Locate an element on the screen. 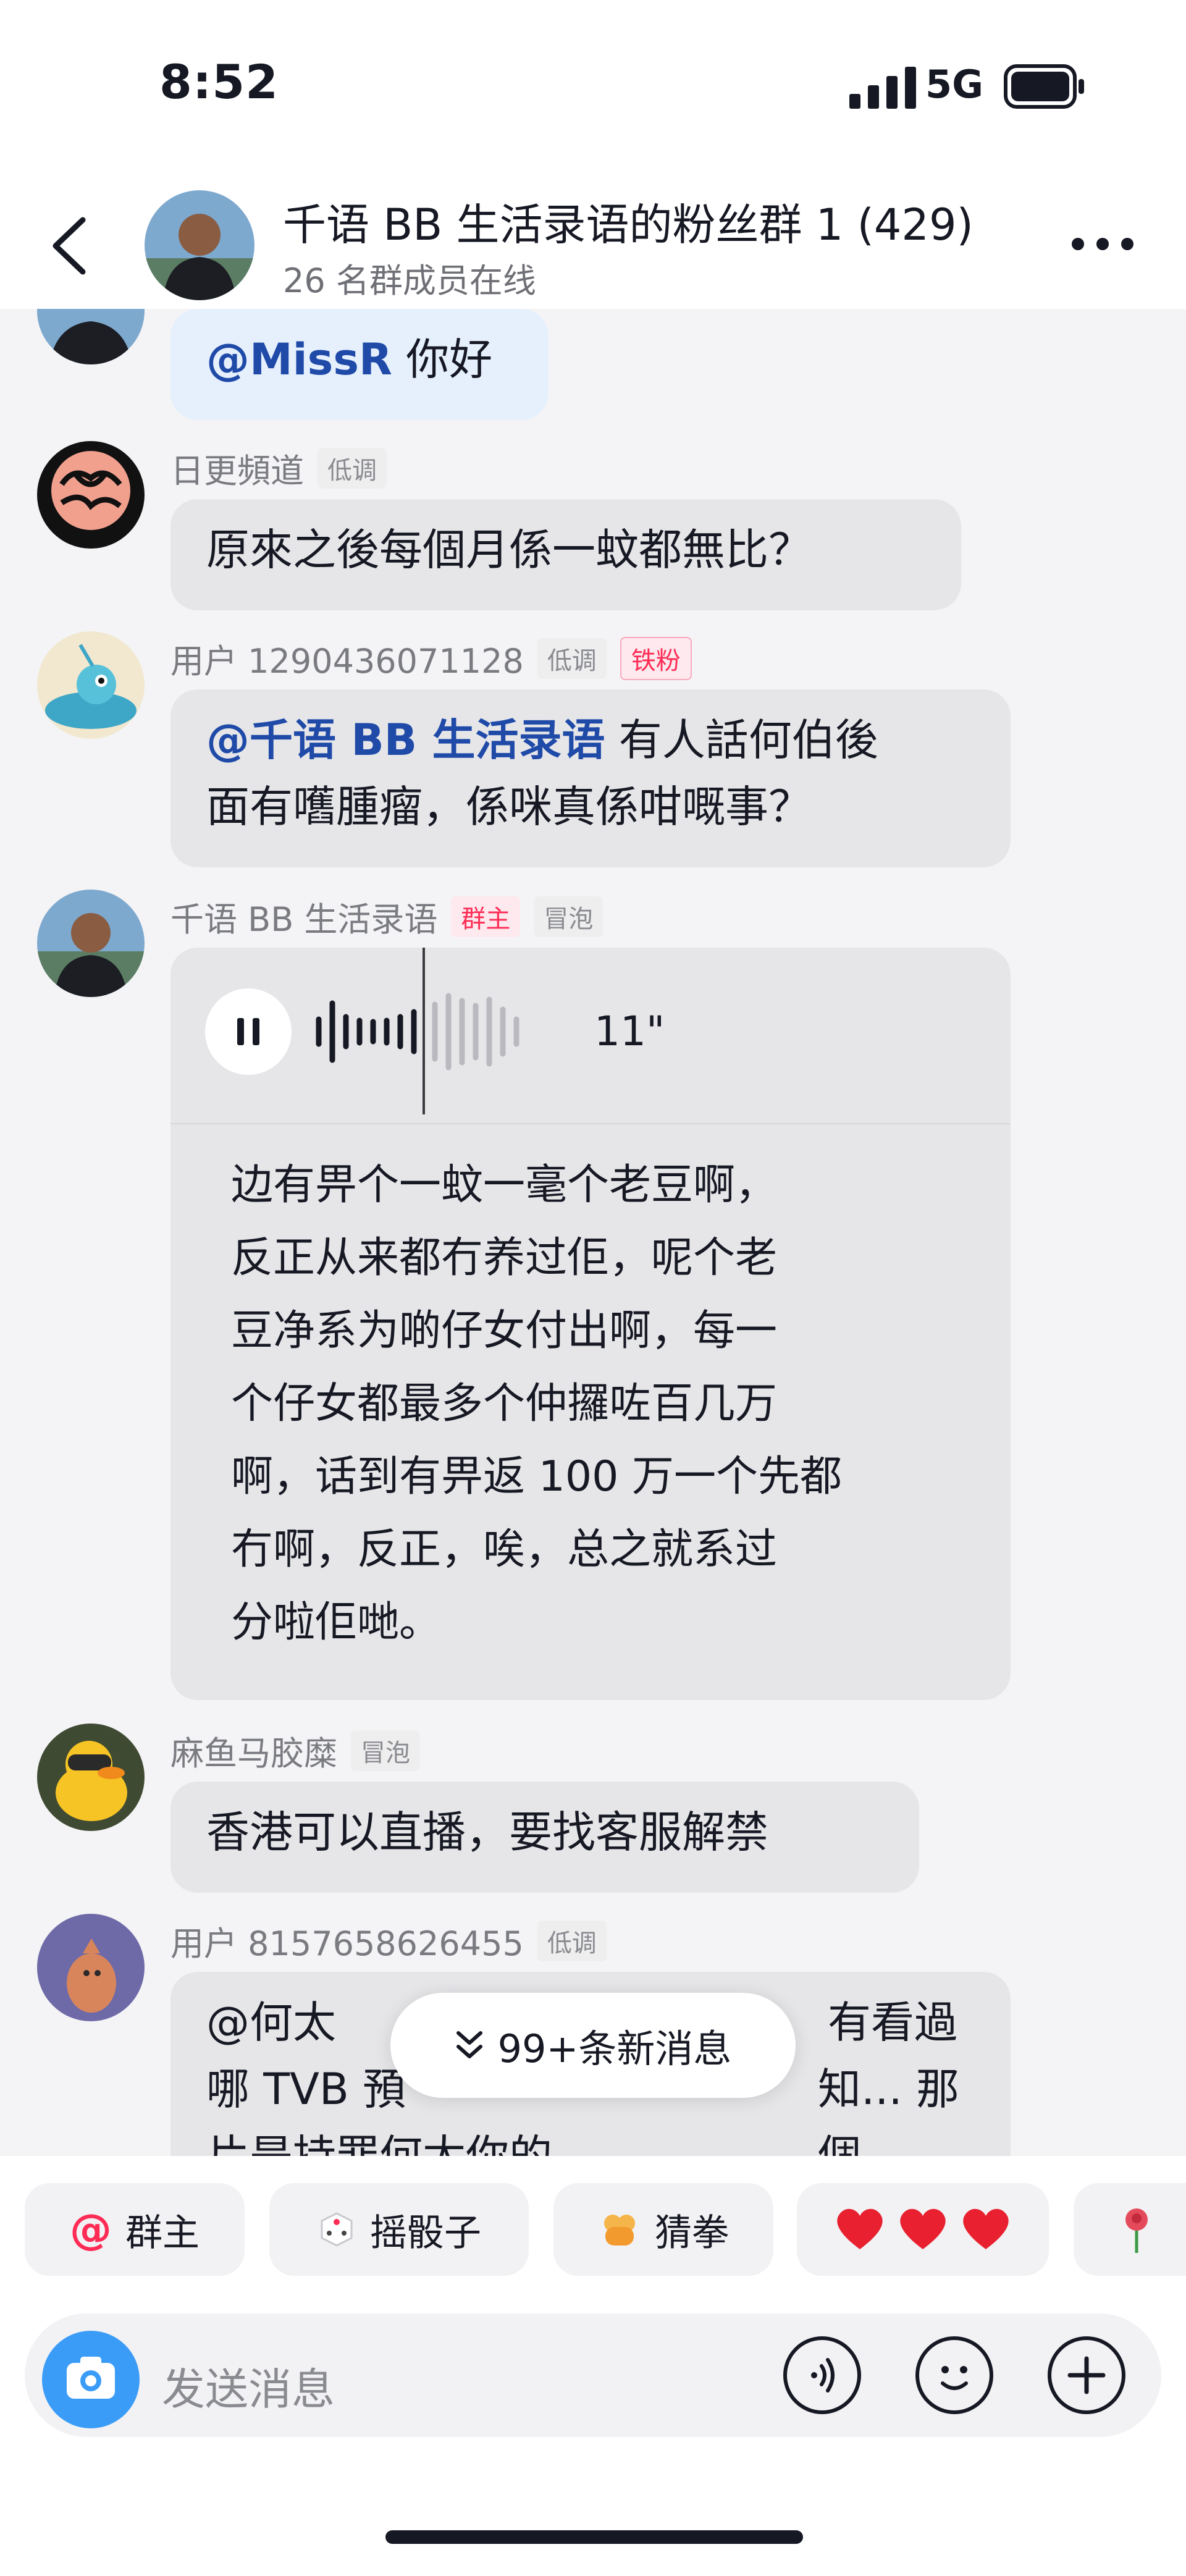 Image resolution: width=1186 pixels, height=2576 pixels. quick-action-mention-owner: @ 群主 is located at coordinates (135, 2229).